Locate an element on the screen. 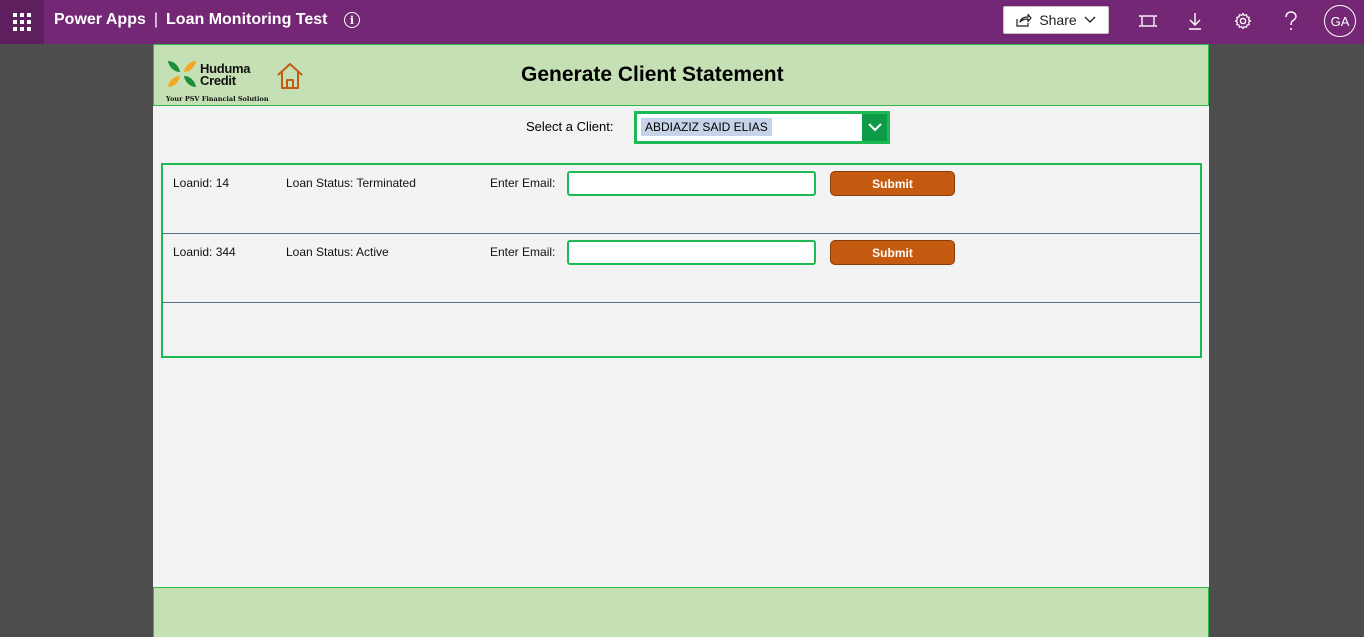 This screenshot has width=1364, height=637. loan-id: Loanid: 344 is located at coordinates (204, 252).